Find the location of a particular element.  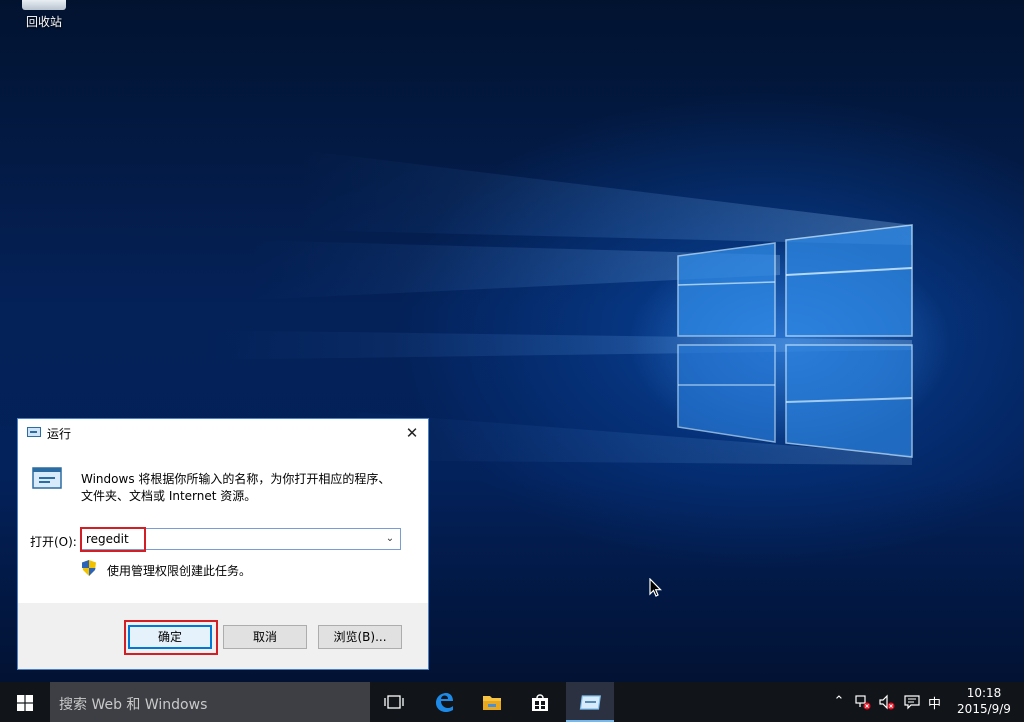

description-line-2: 文件夹、文档或 Internet 资源。 is located at coordinates (169, 496).